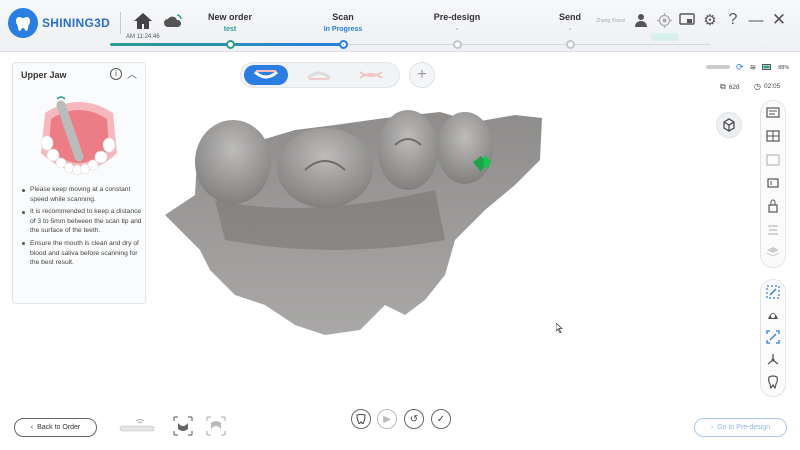  I want to click on chevron-up-icon: ︿, so click(132, 73).